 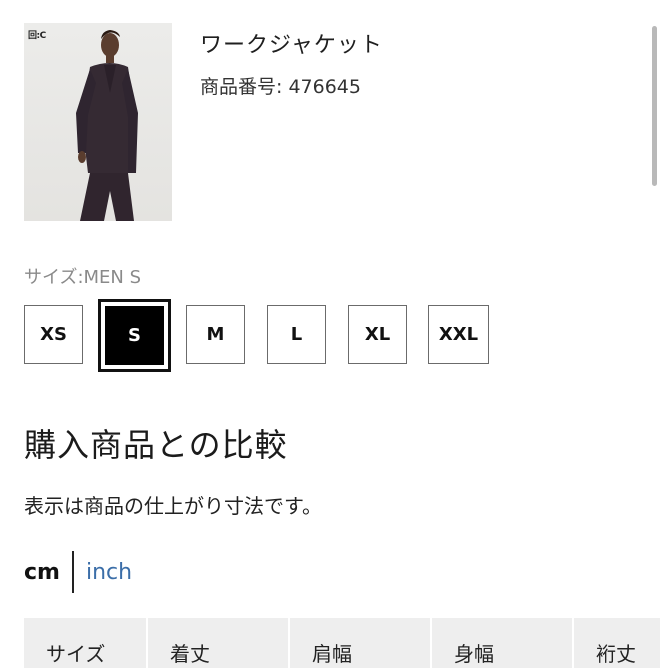 What do you see at coordinates (503, 643) in the screenshot?
I see `table-header-chest: 身幅` at bounding box center [503, 643].